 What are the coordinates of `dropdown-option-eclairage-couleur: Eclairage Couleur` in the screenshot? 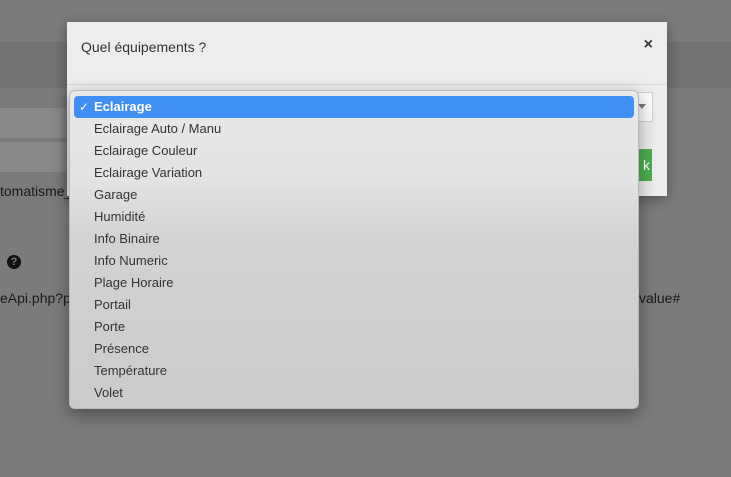 It's located at (354, 151).